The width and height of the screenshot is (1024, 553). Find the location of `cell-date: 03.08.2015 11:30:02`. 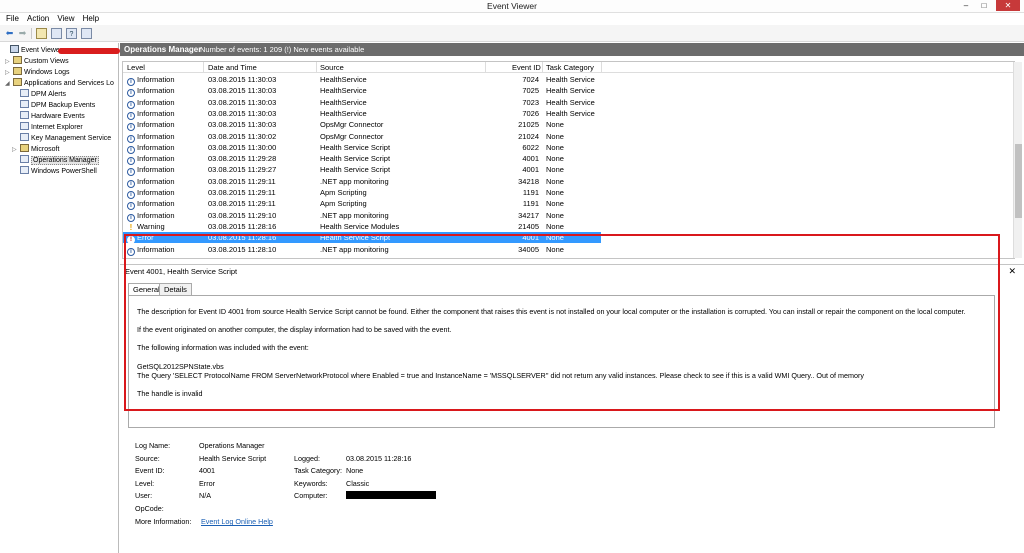

cell-date: 03.08.2015 11:30:02 is located at coordinates (242, 136).